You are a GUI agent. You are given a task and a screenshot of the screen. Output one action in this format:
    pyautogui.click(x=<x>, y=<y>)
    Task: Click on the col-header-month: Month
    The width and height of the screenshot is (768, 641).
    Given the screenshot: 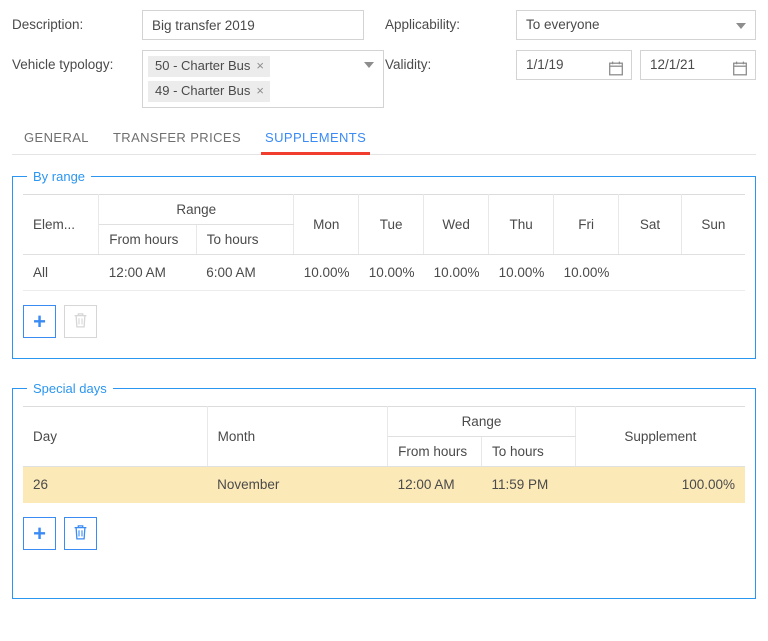 What is the action you would take?
    pyautogui.click(x=298, y=436)
    